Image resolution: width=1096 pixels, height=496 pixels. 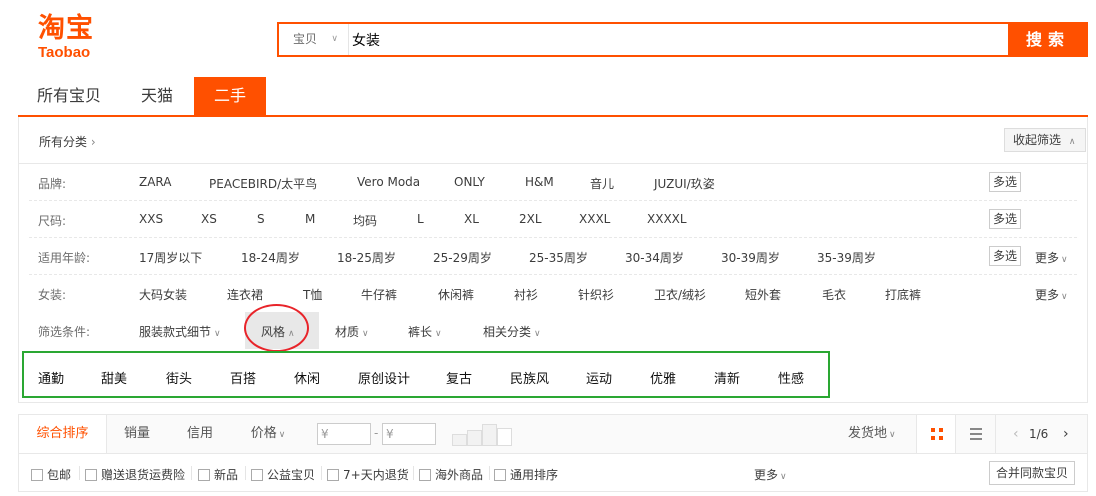 What do you see at coordinates (151, 219) in the screenshot?
I see `filter-option: XXS` at bounding box center [151, 219].